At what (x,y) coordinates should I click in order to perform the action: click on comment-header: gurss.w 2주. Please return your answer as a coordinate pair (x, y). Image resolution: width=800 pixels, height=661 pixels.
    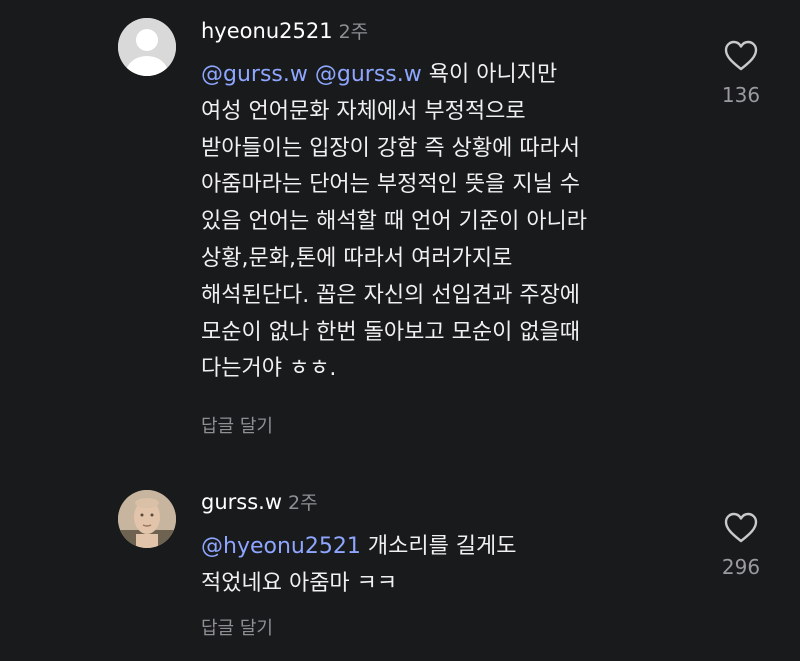
    Looking at the image, I should click on (259, 502).